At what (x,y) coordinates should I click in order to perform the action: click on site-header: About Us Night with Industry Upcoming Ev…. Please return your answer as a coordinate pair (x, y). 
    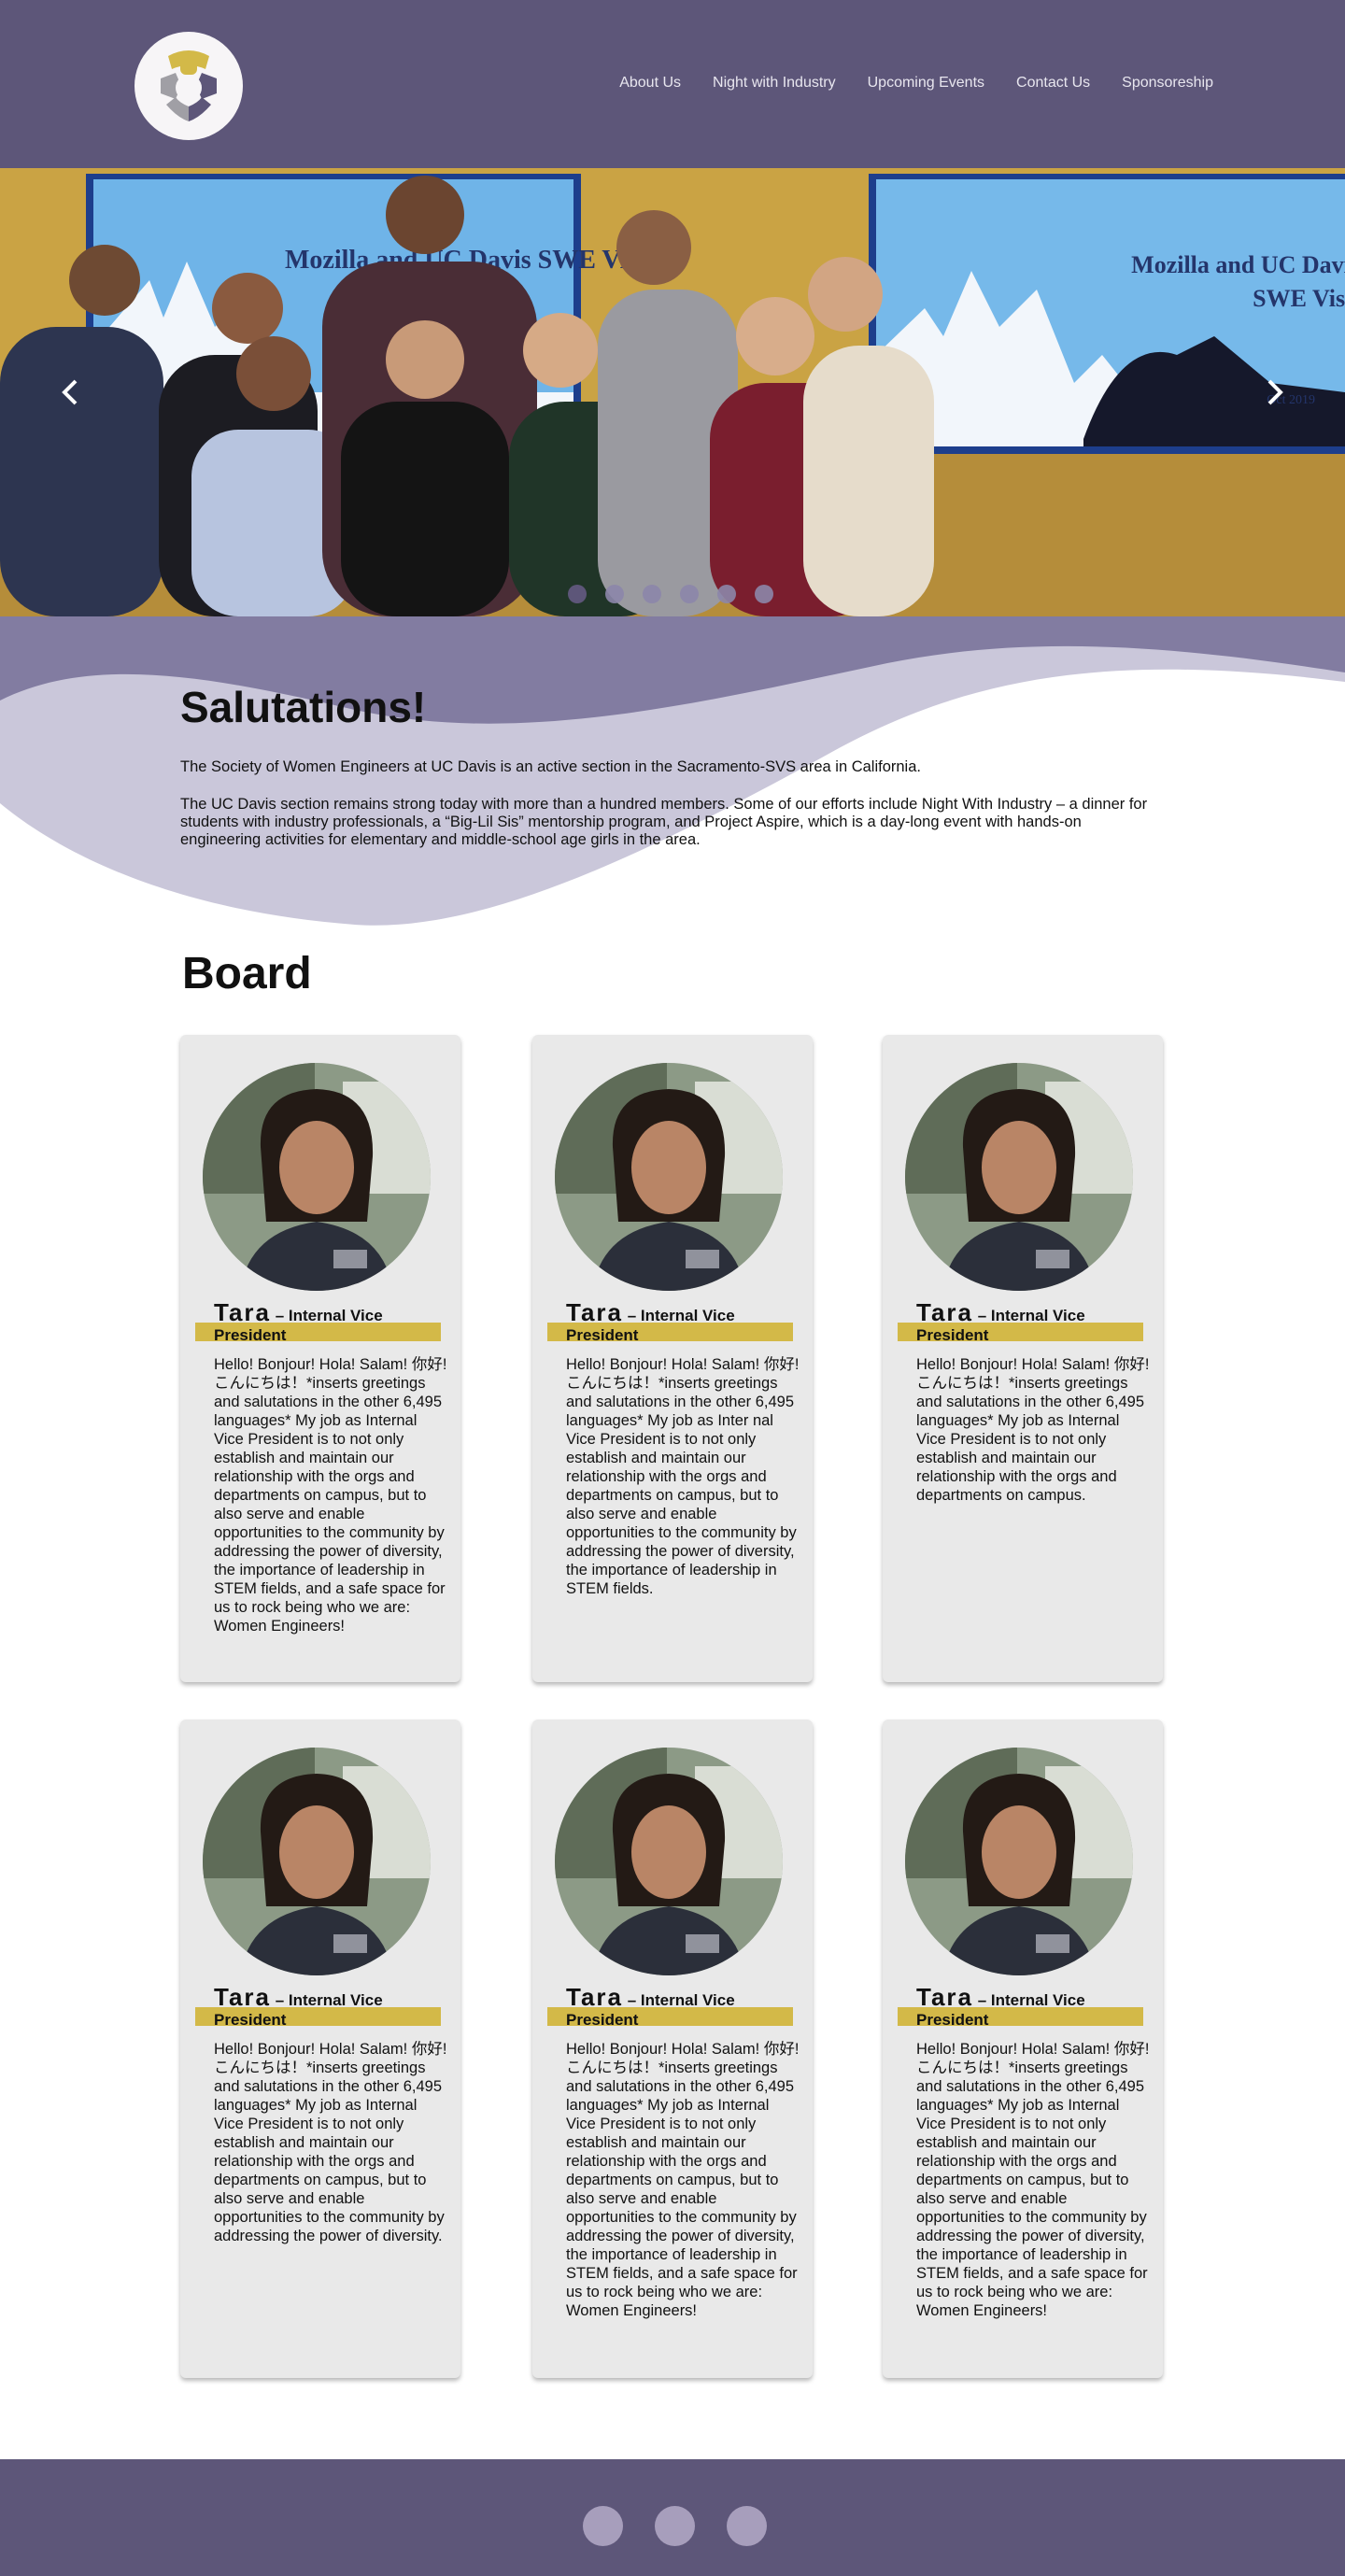
    Looking at the image, I should click on (672, 84).